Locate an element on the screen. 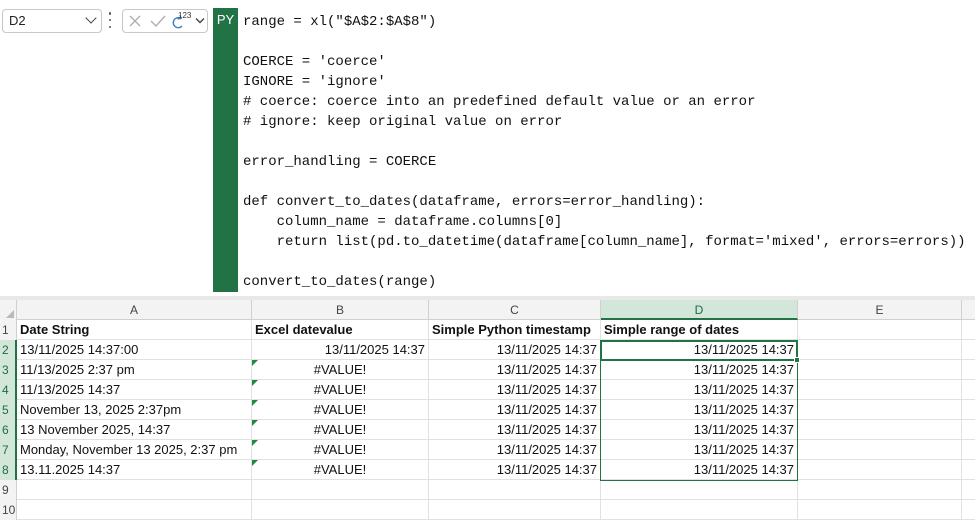  cell-e1 is located at coordinates (880, 330).